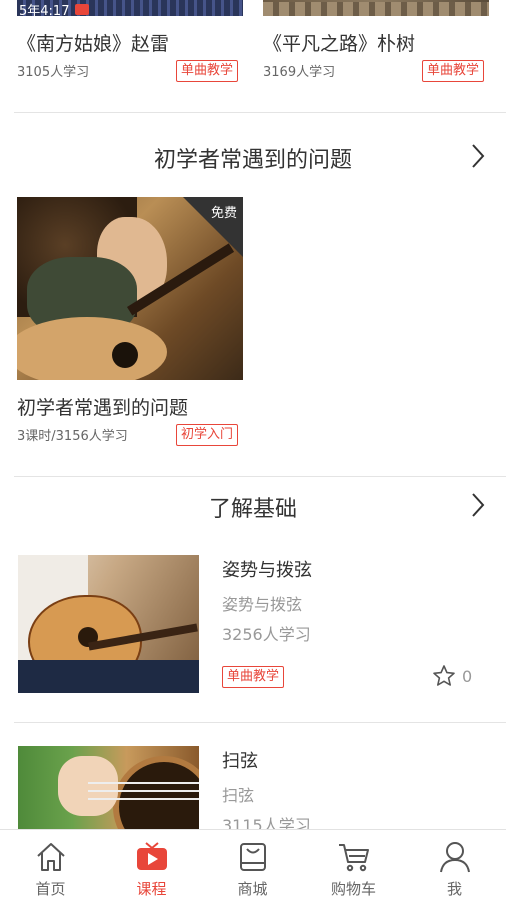  What do you see at coordinates (151, 889) in the screenshot?
I see `tab-label: 课程` at bounding box center [151, 889].